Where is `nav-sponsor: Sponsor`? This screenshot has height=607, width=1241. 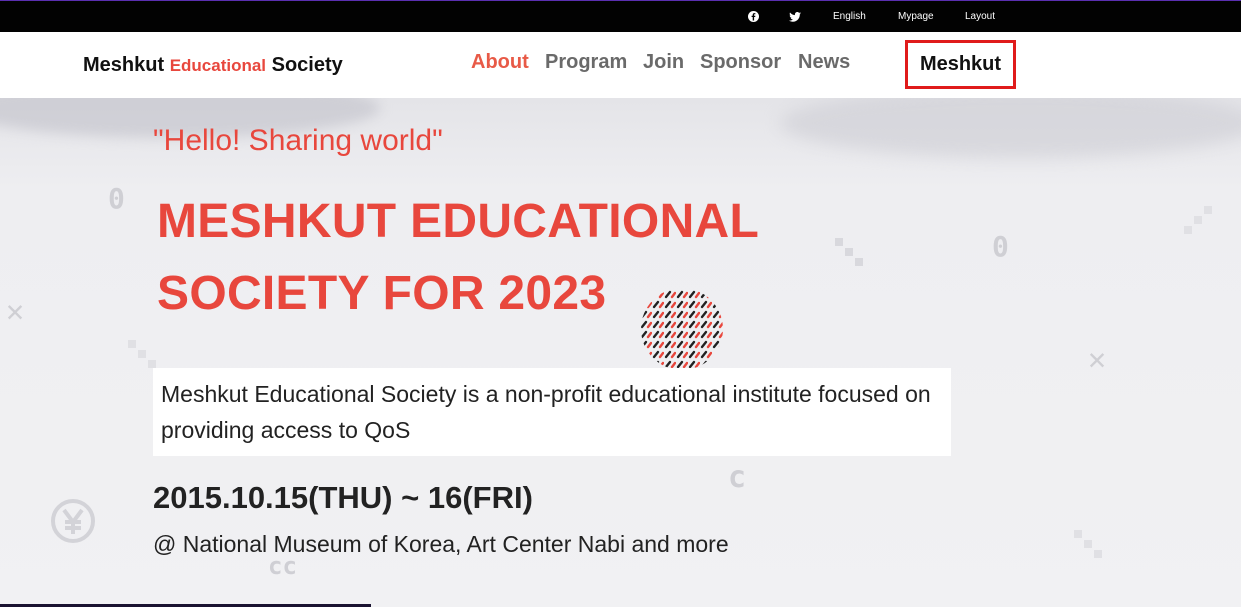
nav-sponsor: Sponsor is located at coordinates (740, 62).